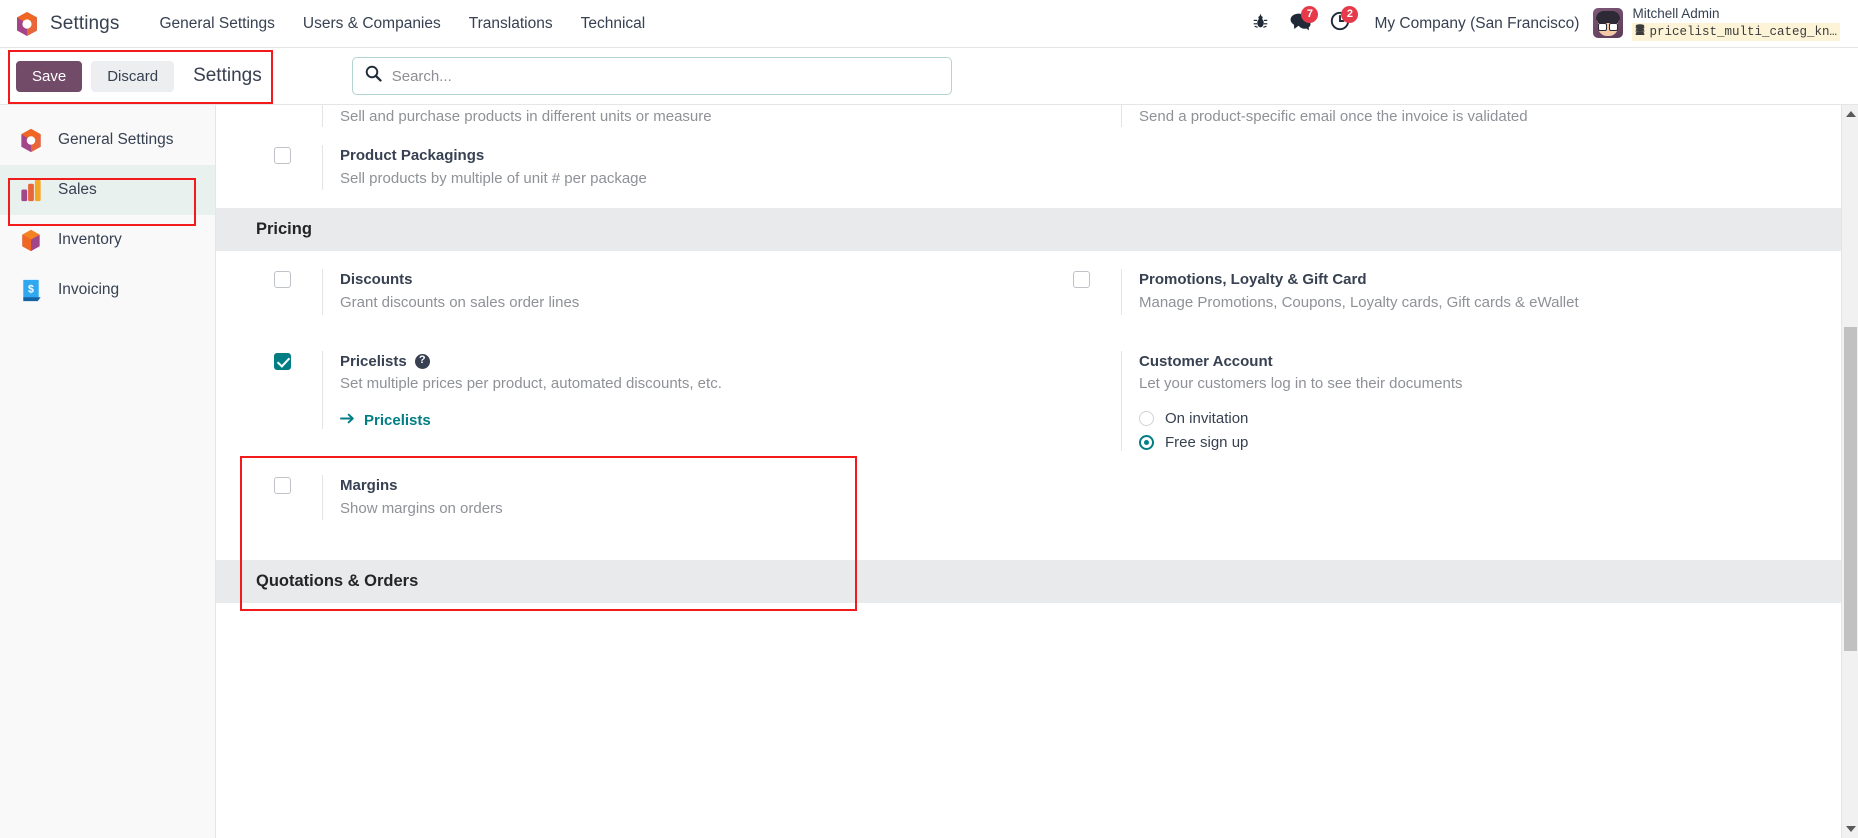  Describe the element at coordinates (422, 361) in the screenshot. I see `help-question-icon: ?` at that location.